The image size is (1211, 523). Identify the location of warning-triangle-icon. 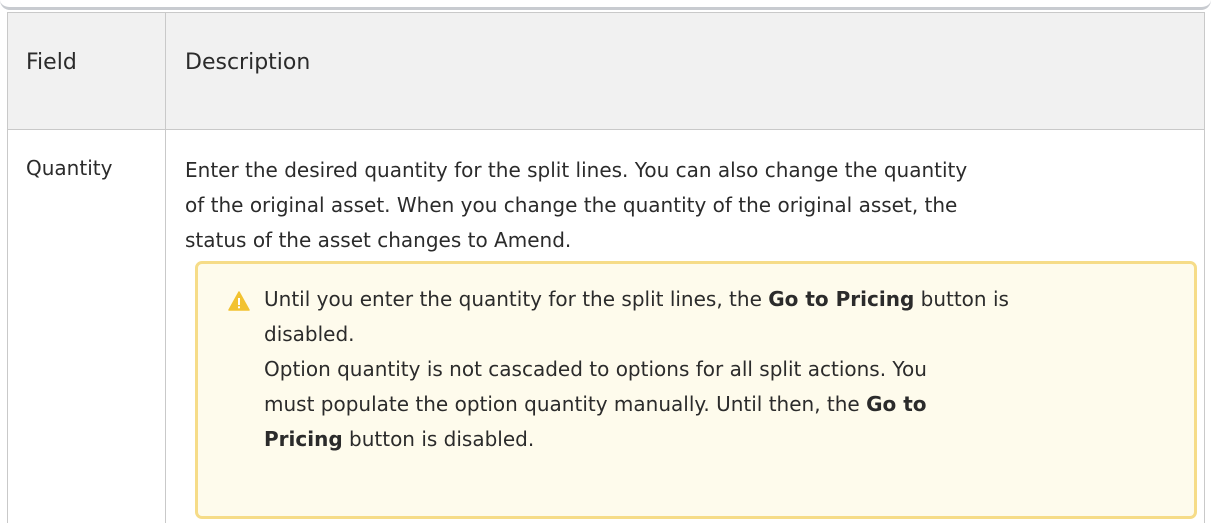
(239, 301).